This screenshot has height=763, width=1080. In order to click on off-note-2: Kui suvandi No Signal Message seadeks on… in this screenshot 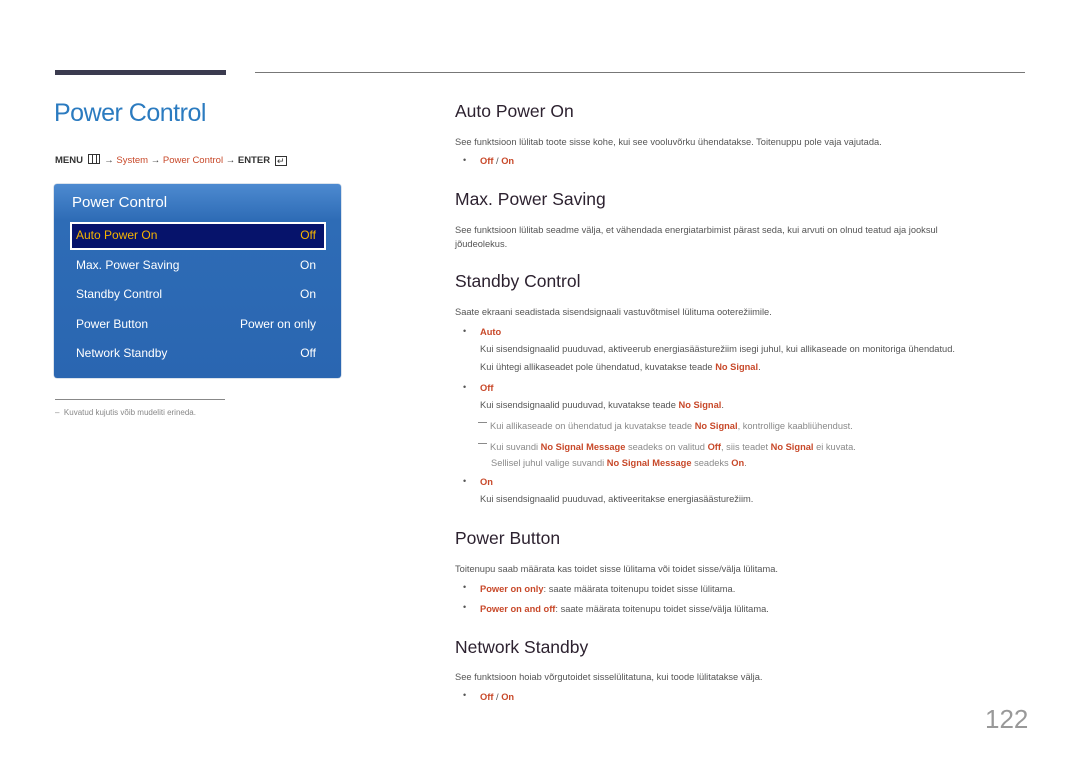, I will do `click(667, 447)`.